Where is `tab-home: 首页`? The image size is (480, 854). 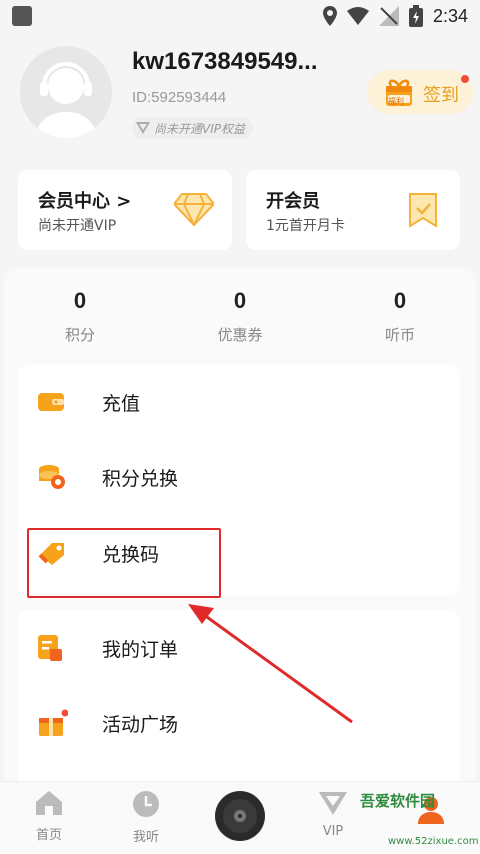
tab-home: 首页 is located at coordinates (49, 816).